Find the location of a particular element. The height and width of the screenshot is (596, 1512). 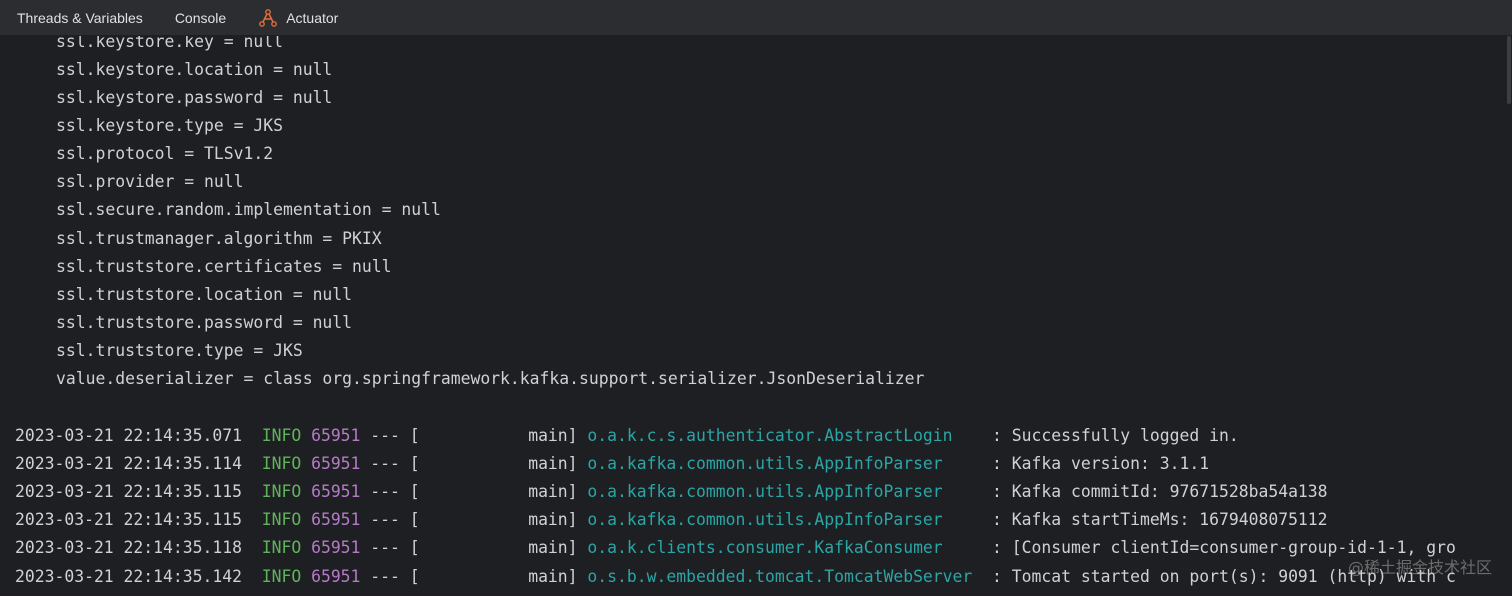

log-message: : Kafka commitId: 97671528ba54a138 is located at coordinates (1155, 491).